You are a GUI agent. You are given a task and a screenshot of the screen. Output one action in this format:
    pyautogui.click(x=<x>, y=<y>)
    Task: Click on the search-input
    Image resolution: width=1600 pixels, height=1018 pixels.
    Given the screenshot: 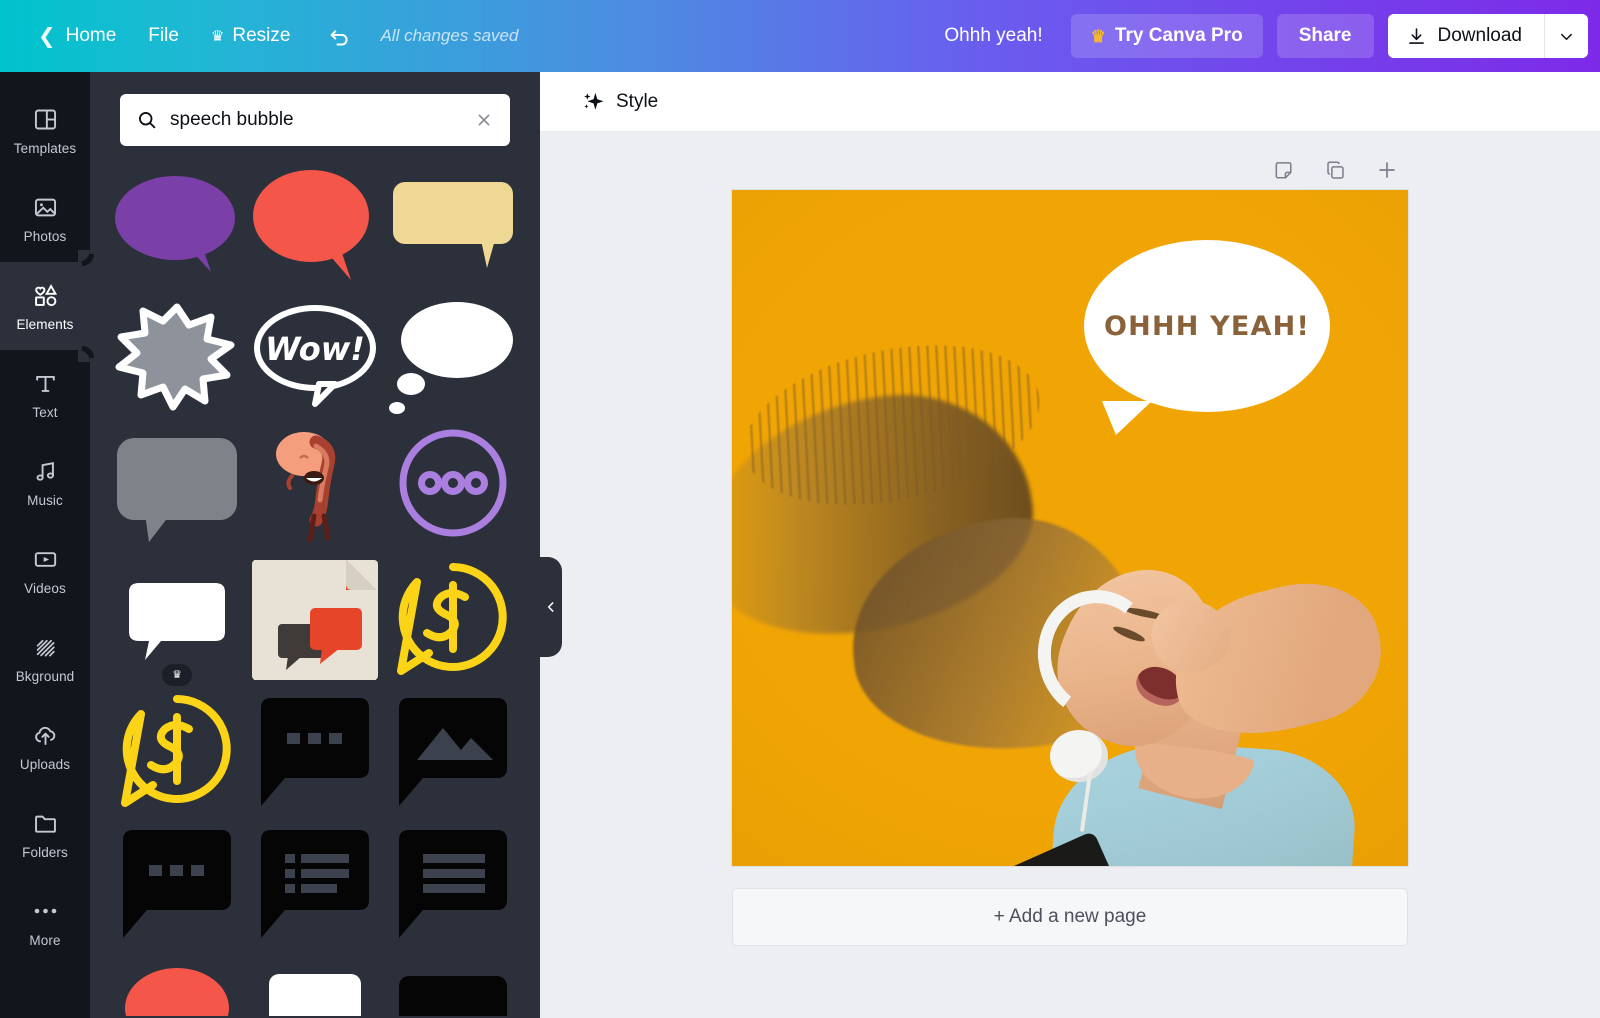 What is the action you would take?
    pyautogui.click(x=316, y=120)
    